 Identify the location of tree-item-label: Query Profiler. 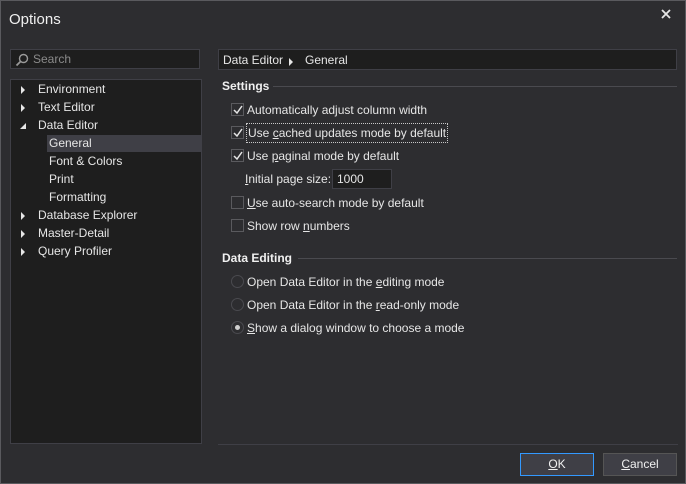
(75, 251).